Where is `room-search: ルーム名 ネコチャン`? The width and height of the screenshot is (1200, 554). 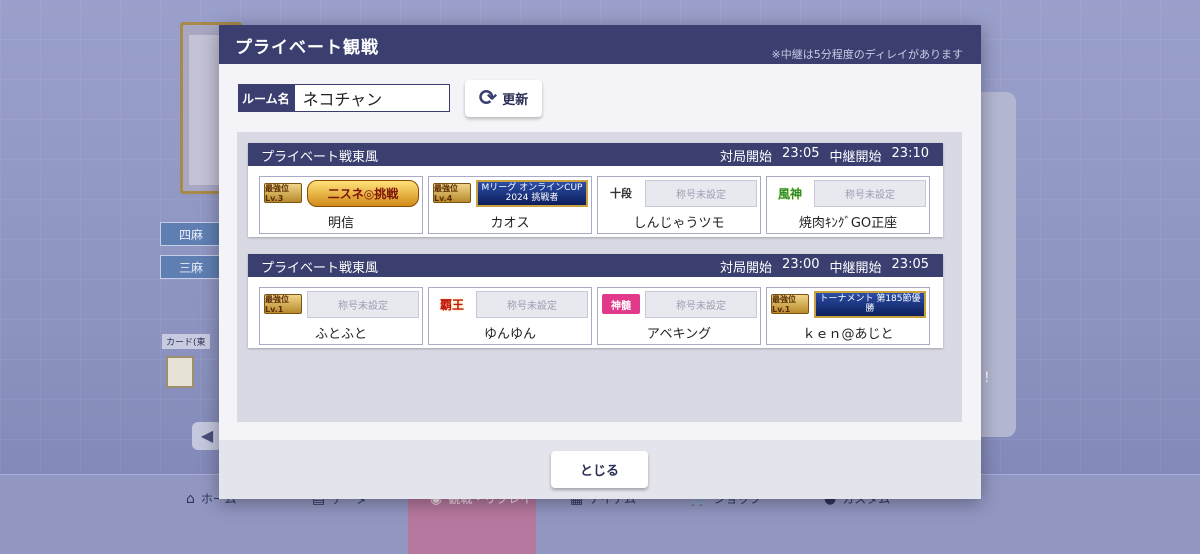 room-search: ルーム名 ネコチャン is located at coordinates (344, 98).